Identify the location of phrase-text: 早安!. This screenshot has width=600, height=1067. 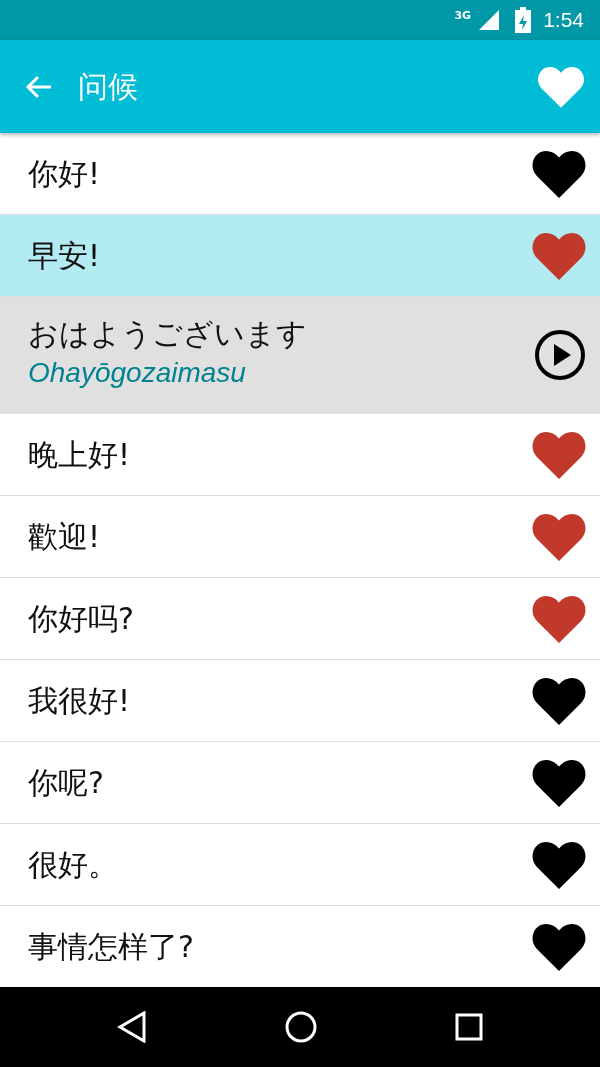
(65, 255).